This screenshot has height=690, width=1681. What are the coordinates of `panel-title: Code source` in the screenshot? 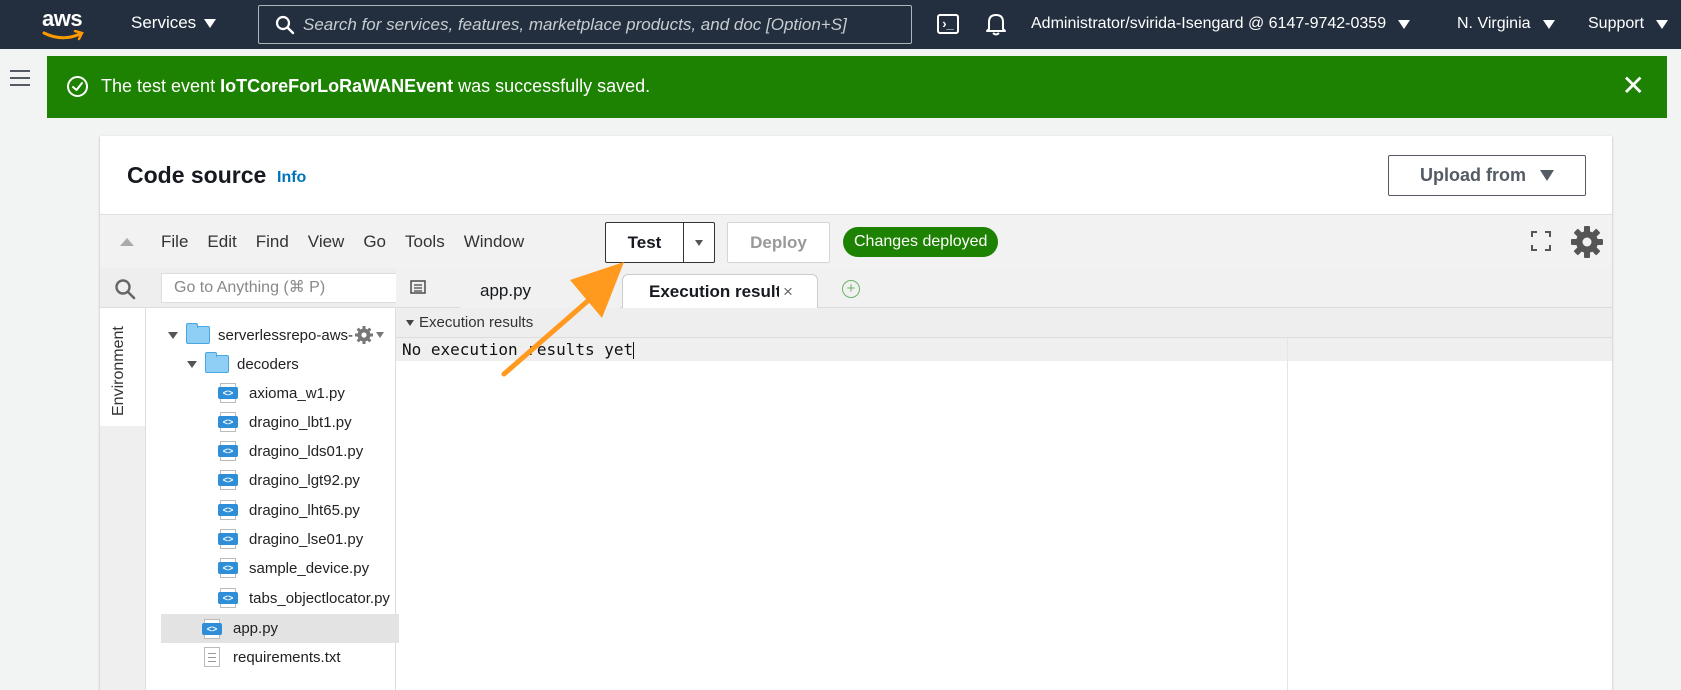 It's located at (197, 175).